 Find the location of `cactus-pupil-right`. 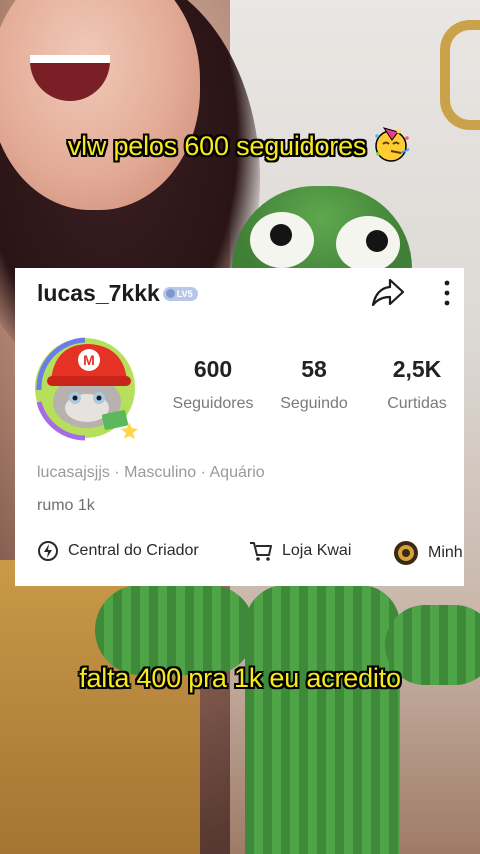

cactus-pupil-right is located at coordinates (377, 241).